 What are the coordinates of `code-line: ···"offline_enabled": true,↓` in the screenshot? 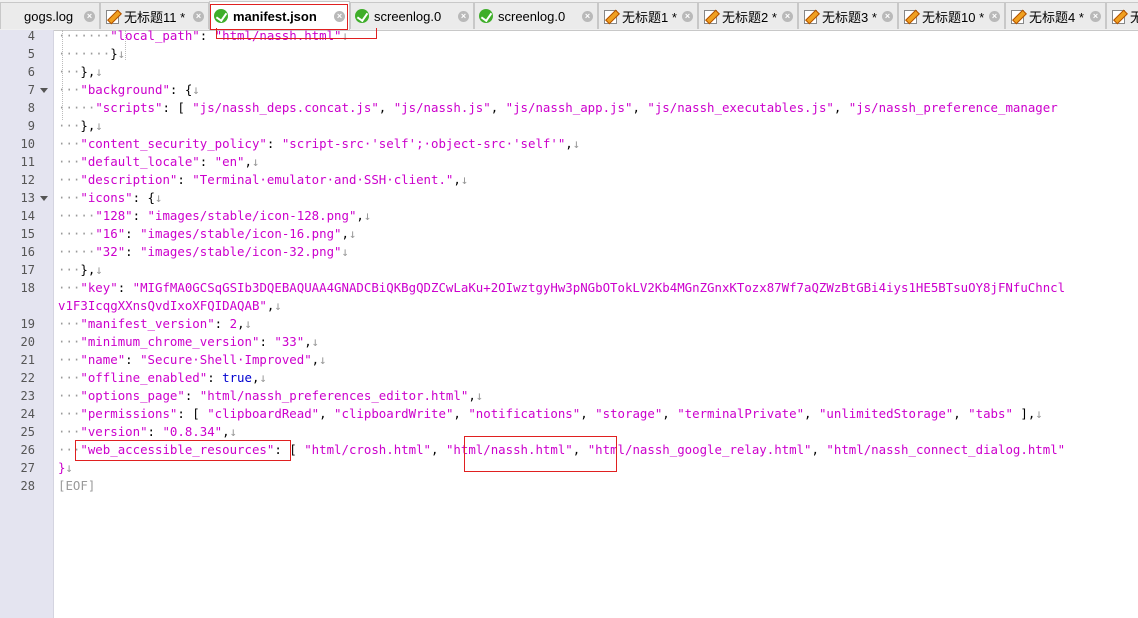 It's located at (162, 378).